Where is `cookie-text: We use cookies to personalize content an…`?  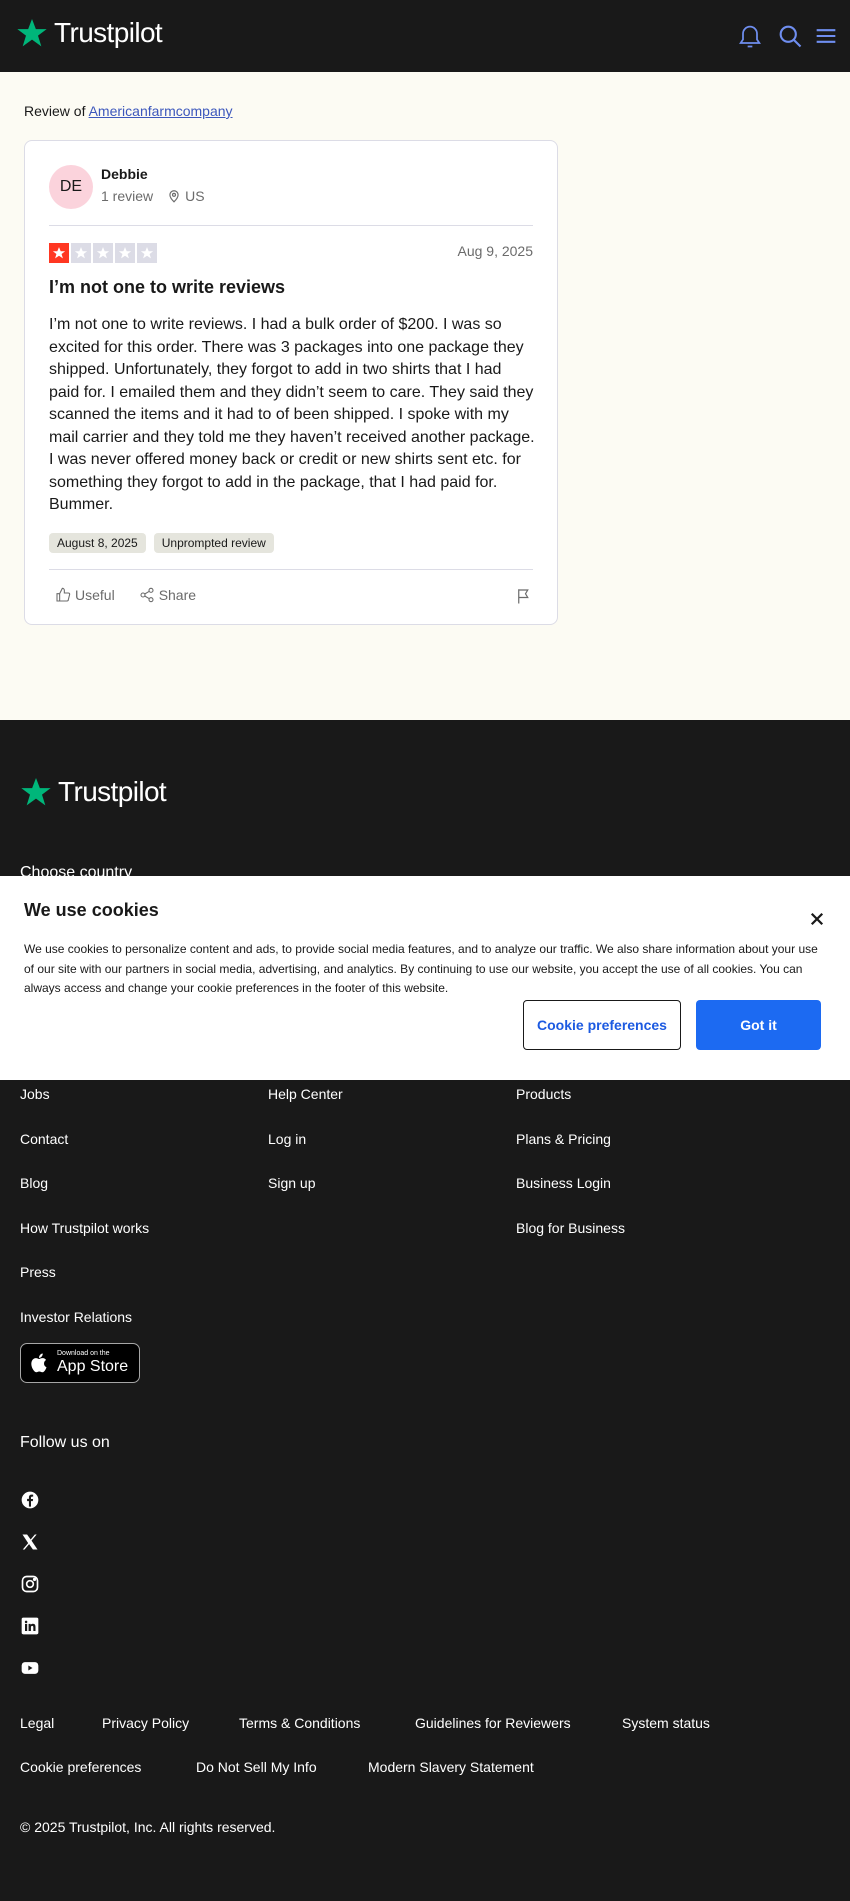
cookie-text: We use cookies to personalize content an… is located at coordinates (421, 968).